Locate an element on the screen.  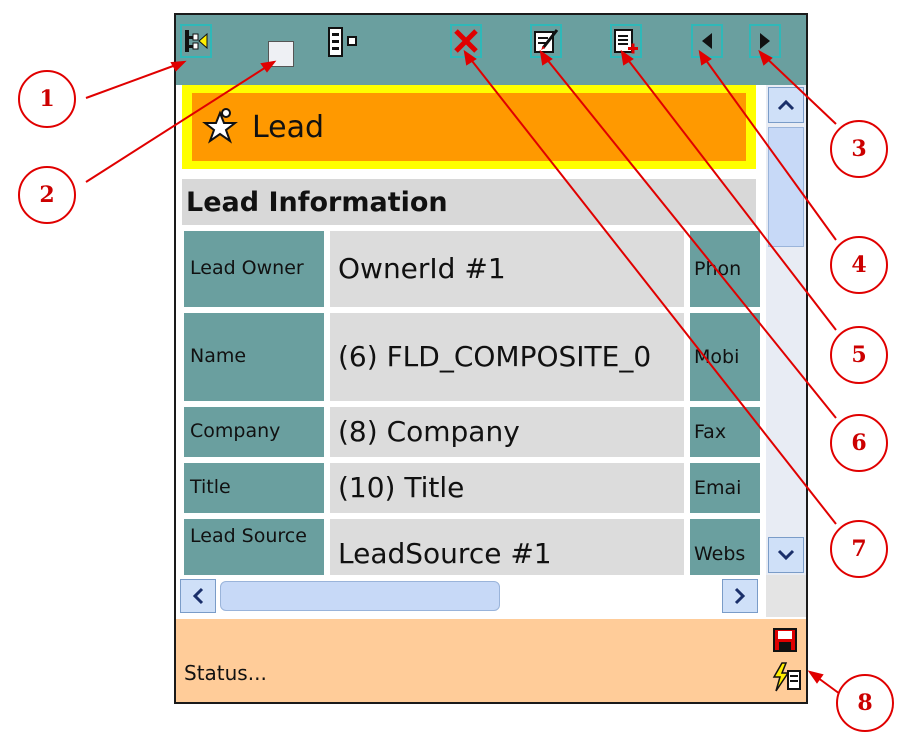
chevron-down-icon is located at coordinates (786, 555).